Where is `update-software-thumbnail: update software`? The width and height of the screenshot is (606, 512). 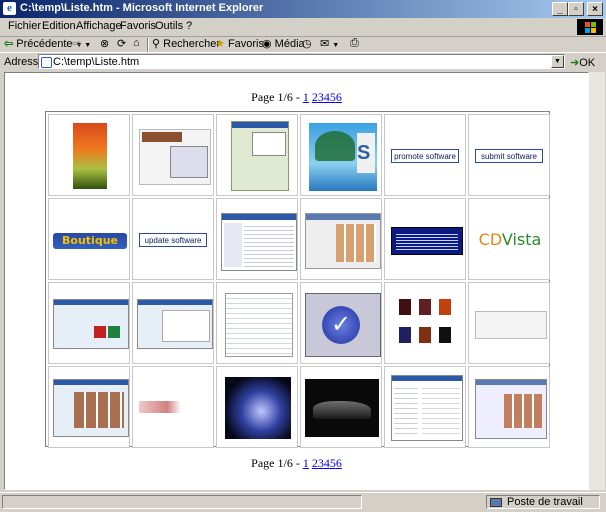
update-software-thumbnail: update software is located at coordinates (173, 240).